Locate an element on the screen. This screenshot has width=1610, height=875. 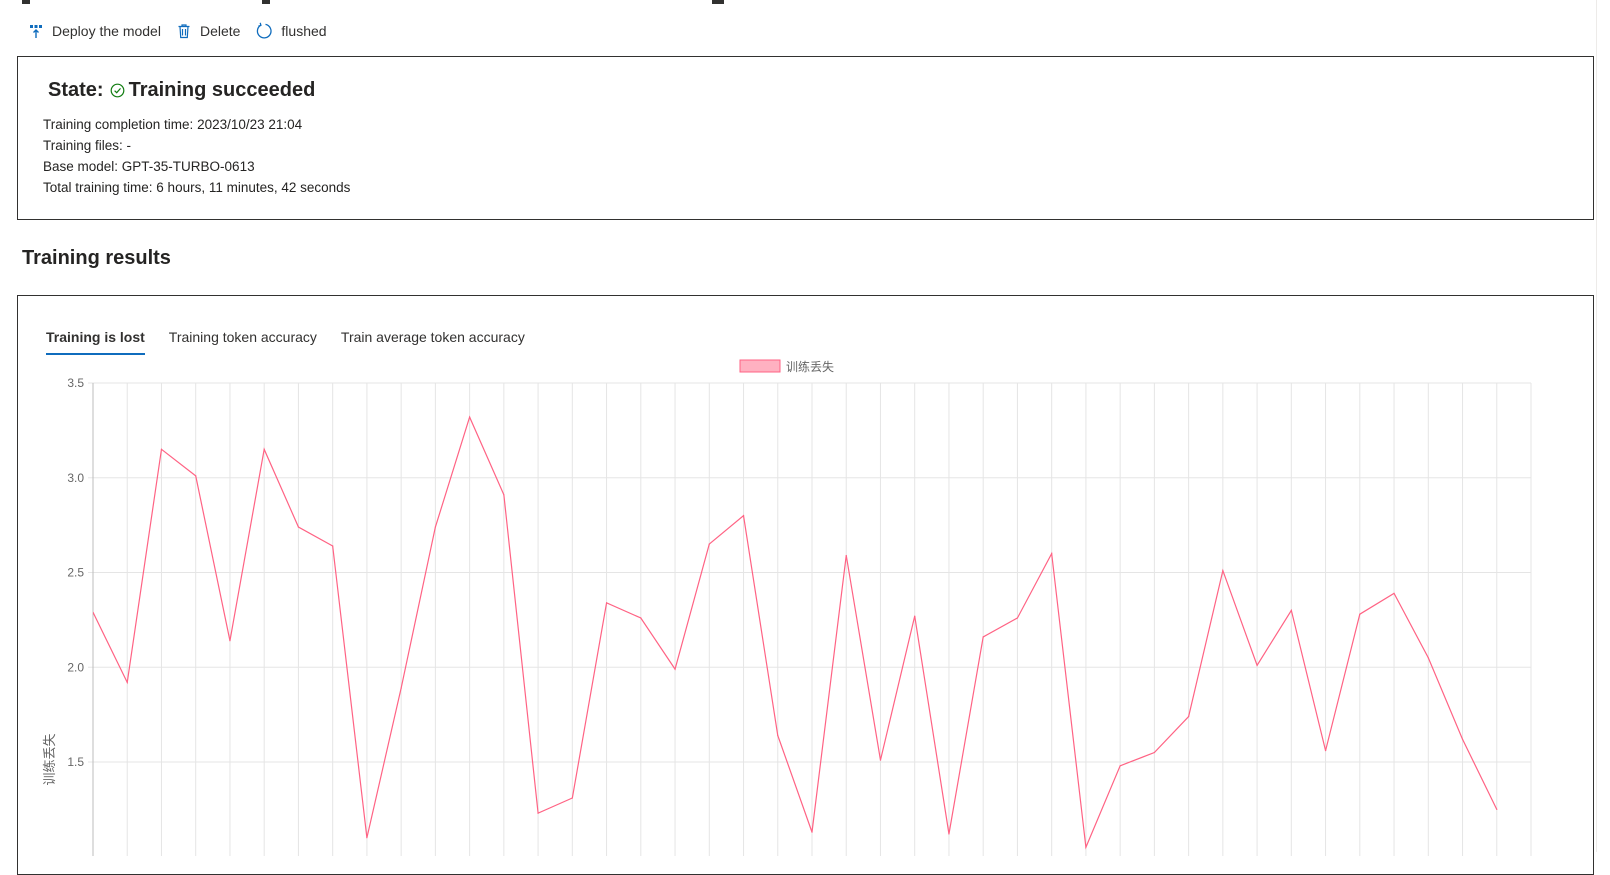
refresh-label: flushed is located at coordinates (304, 31).